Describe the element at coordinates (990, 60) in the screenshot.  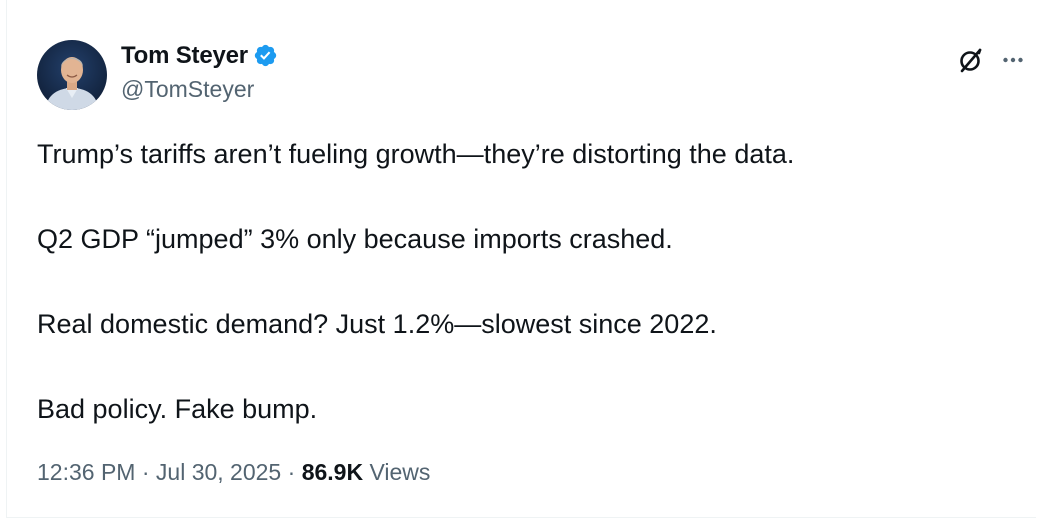
I see `top-actions` at that location.